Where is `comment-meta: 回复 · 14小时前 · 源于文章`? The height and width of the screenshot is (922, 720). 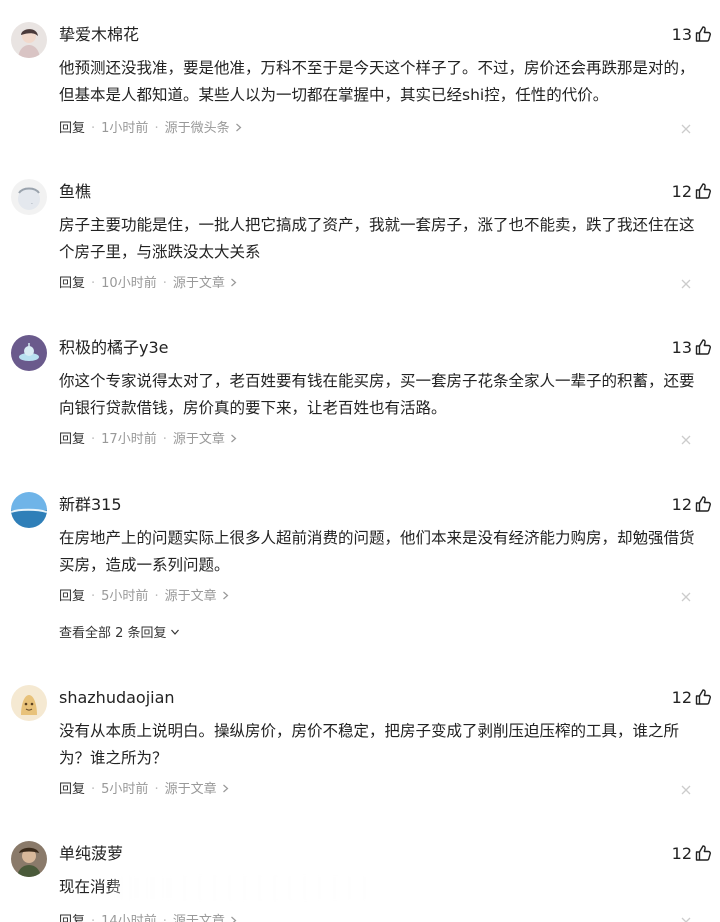
comment-meta: 回复 · 14小时前 · 源于文章 is located at coordinates (148, 917).